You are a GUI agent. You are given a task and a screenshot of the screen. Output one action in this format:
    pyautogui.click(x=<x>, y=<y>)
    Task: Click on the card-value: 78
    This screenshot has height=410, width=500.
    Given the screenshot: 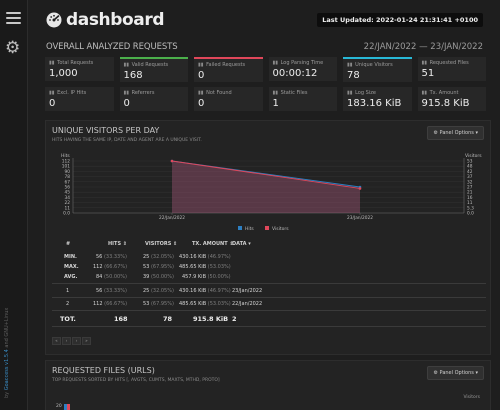 What is the action you would take?
    pyautogui.click(x=353, y=75)
    